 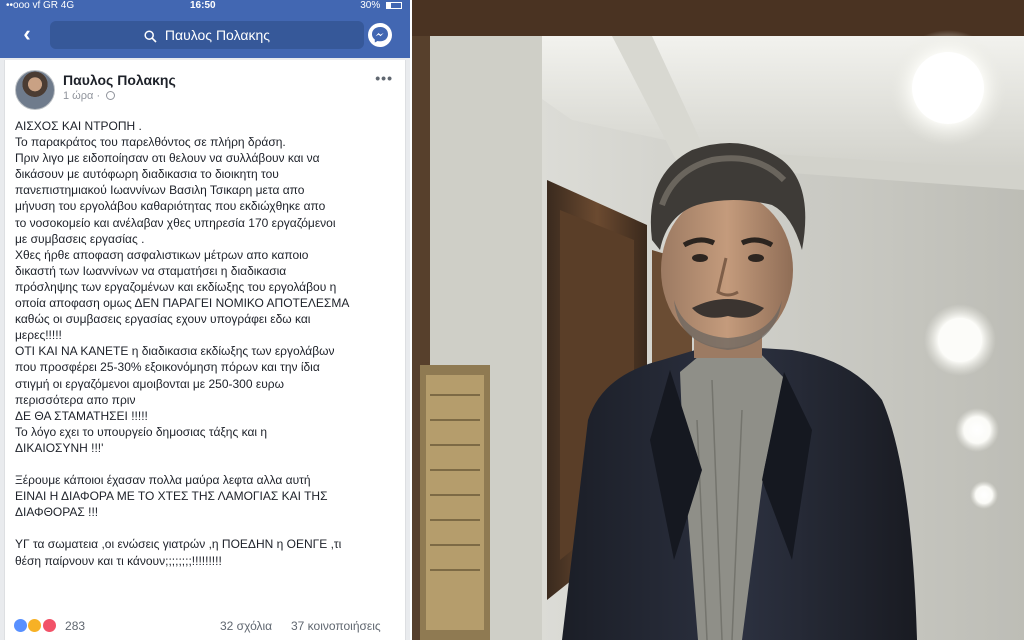 What do you see at coordinates (205, 88) in the screenshot?
I see `post-header: Παυλος Πολακης 1 ώρα · •••` at bounding box center [205, 88].